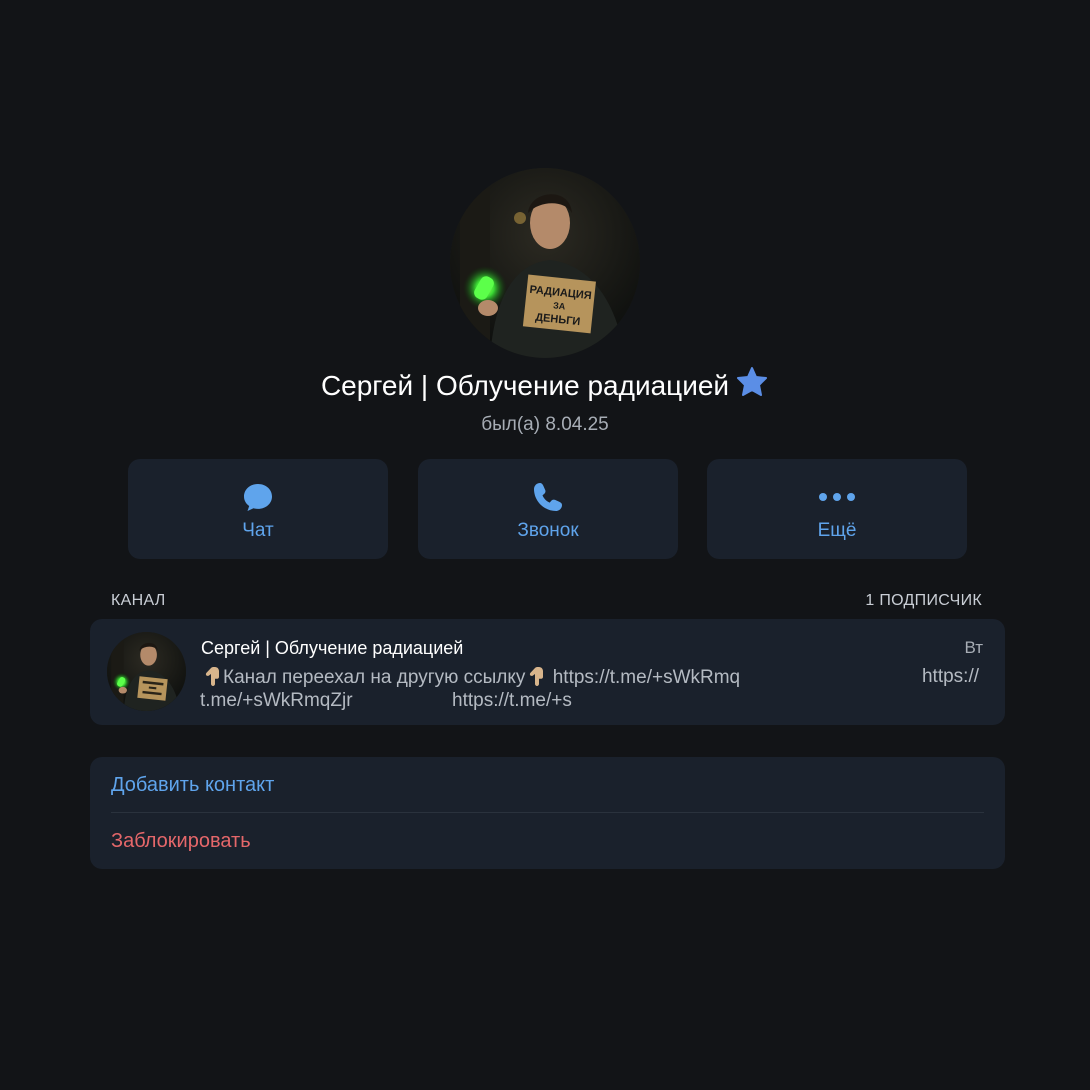  What do you see at coordinates (548, 497) in the screenshot?
I see `phone-icon` at bounding box center [548, 497].